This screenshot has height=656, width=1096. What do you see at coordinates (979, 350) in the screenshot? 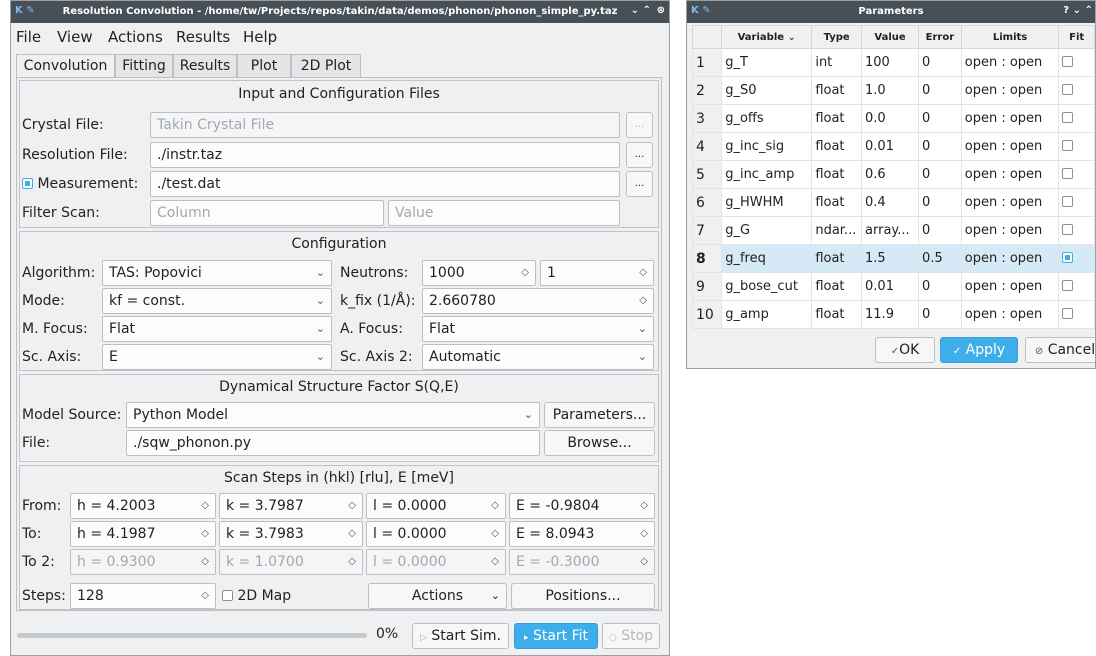
I see `apply-button: ✓ Apply` at bounding box center [979, 350].